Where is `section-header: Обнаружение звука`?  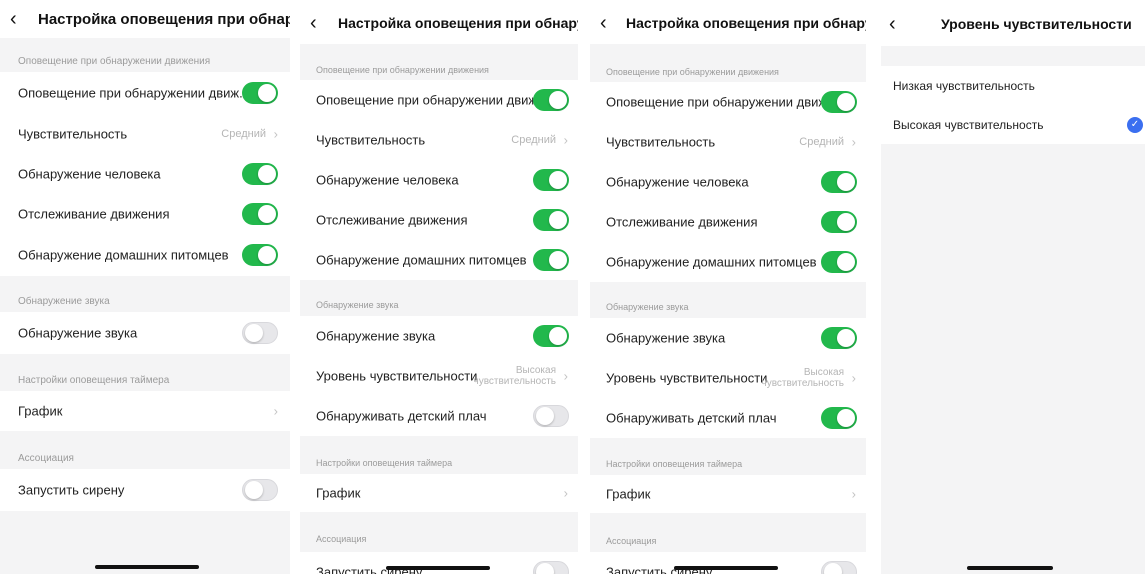
section-header: Обнаружение звука is located at coordinates (647, 307).